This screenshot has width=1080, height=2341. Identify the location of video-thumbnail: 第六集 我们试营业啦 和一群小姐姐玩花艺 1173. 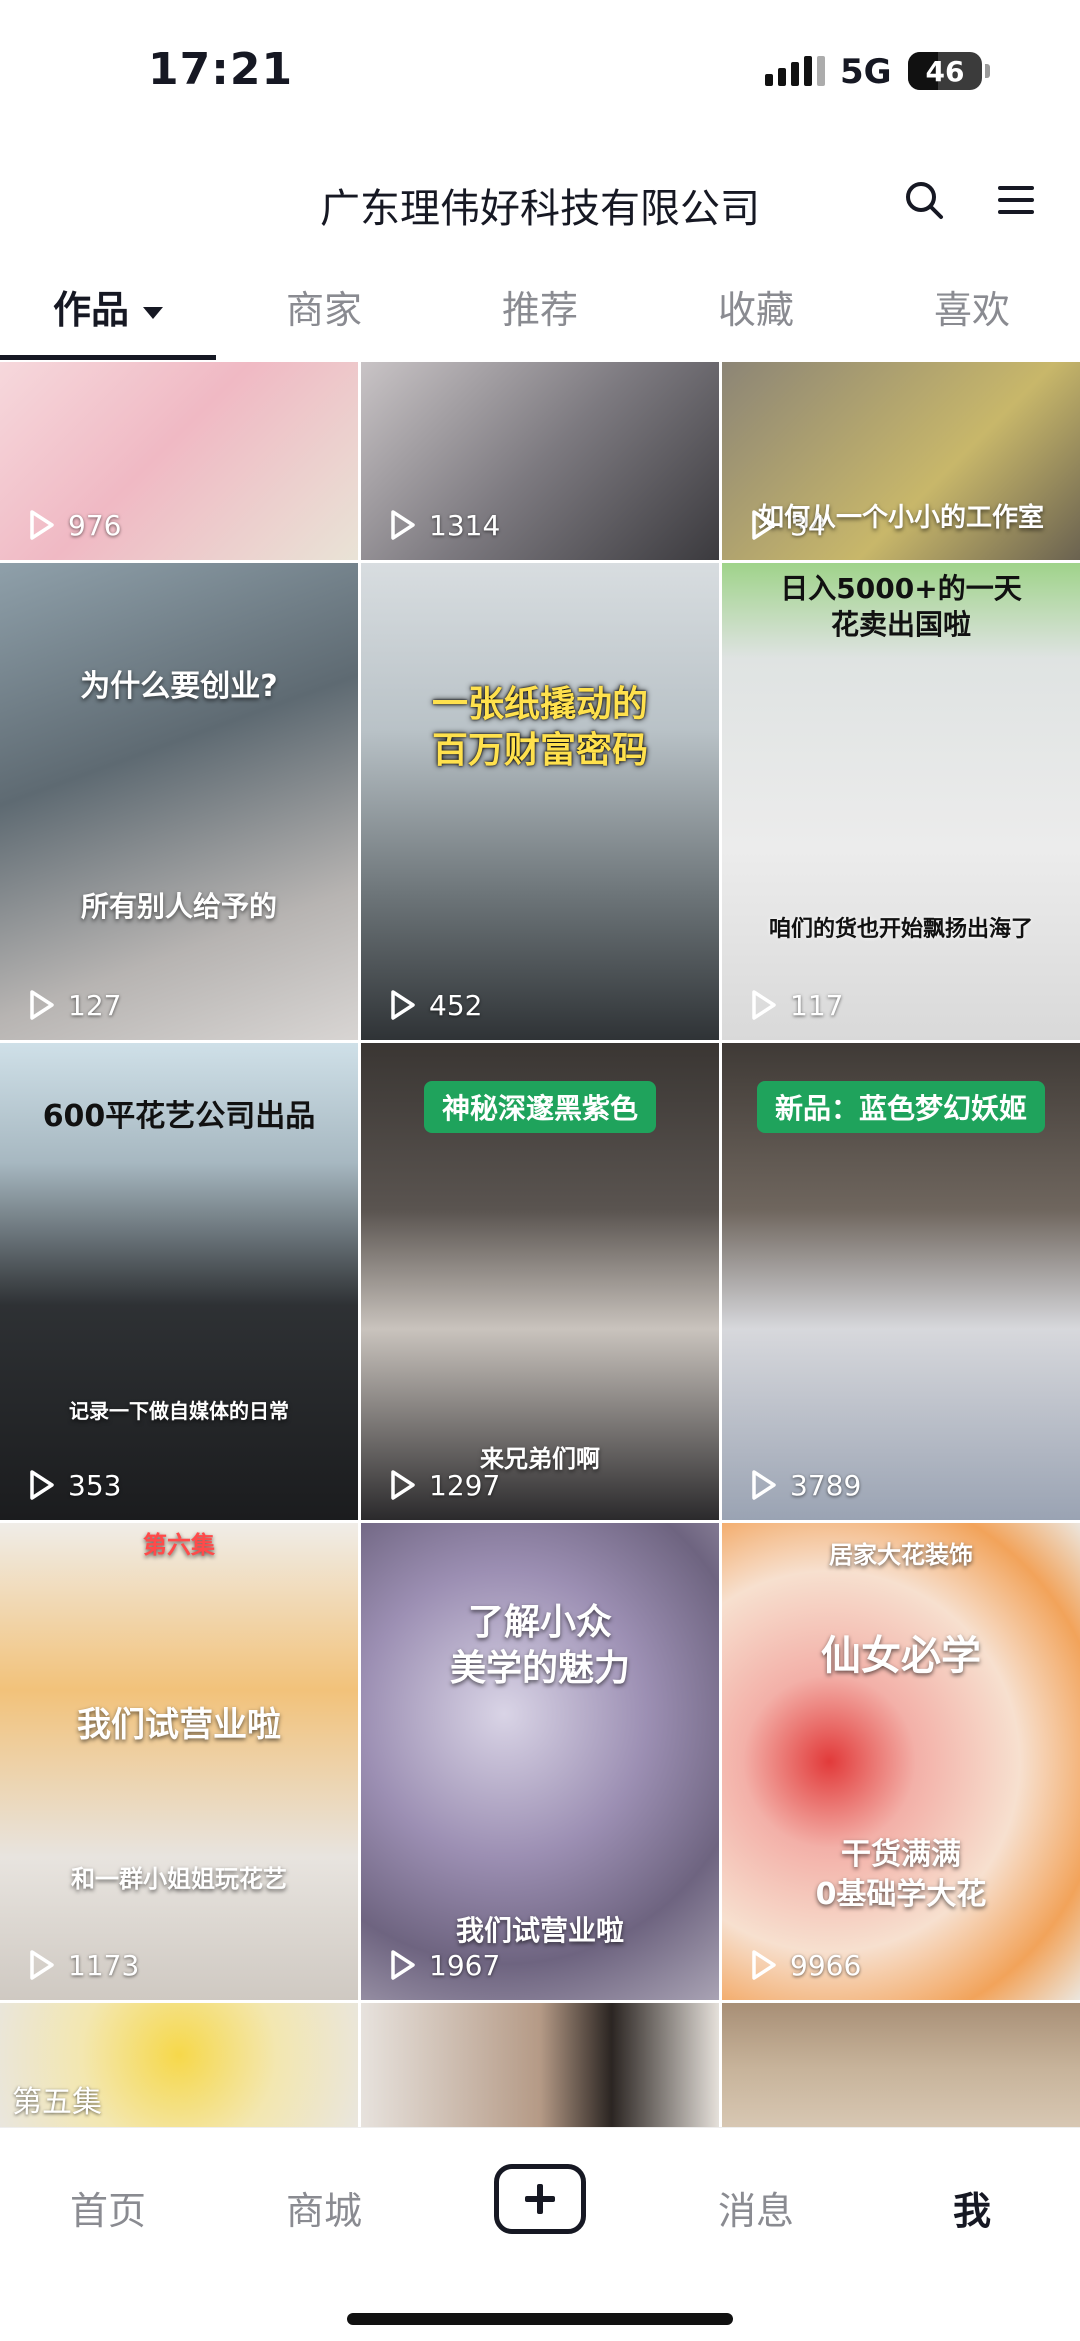
(179, 1761).